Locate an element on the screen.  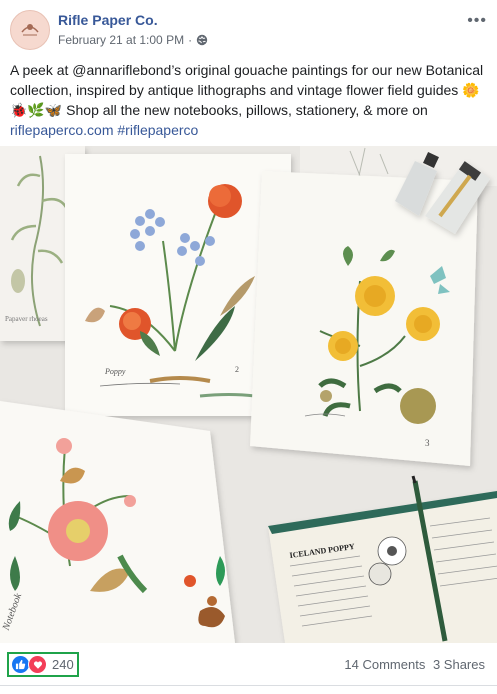
post-meta: February 21 at 1:00 PM · is located at coordinates (133, 40).